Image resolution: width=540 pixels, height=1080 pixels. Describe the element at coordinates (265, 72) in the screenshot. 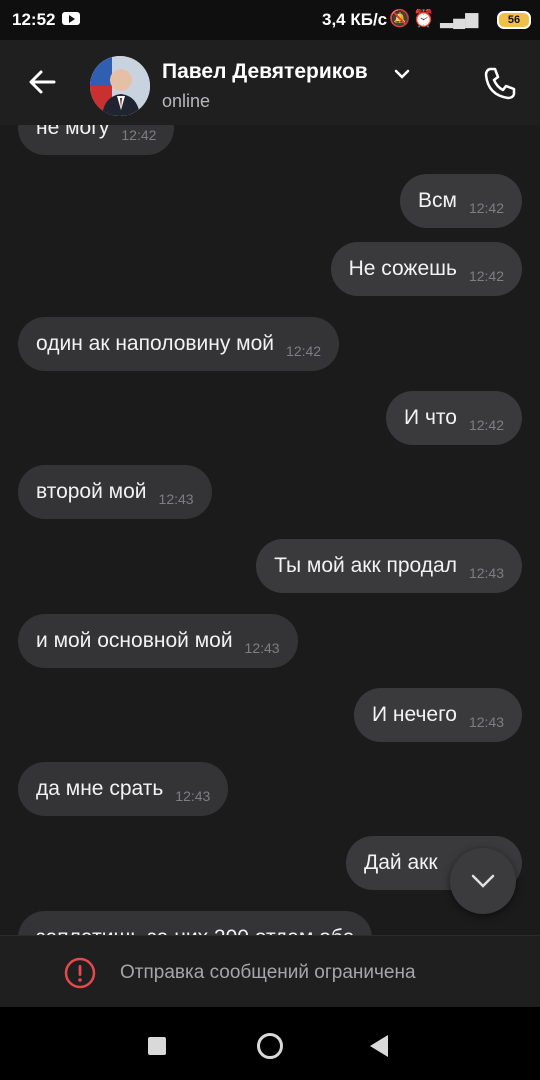

I see `contact-name: Павел Девятериков` at that location.